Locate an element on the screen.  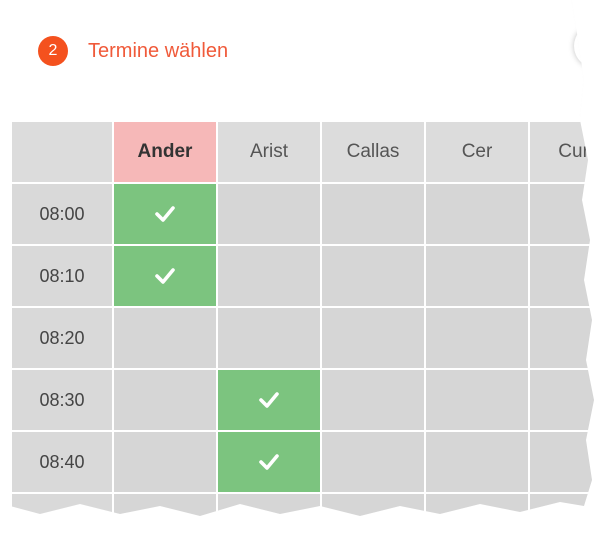
scan-button is located at coordinates (591, 46).